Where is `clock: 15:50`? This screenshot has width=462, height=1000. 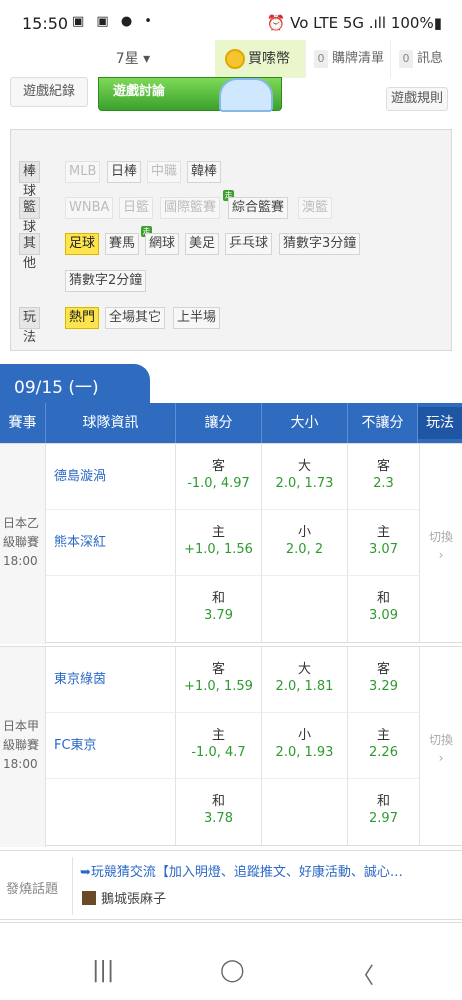 clock: 15:50 is located at coordinates (45, 23).